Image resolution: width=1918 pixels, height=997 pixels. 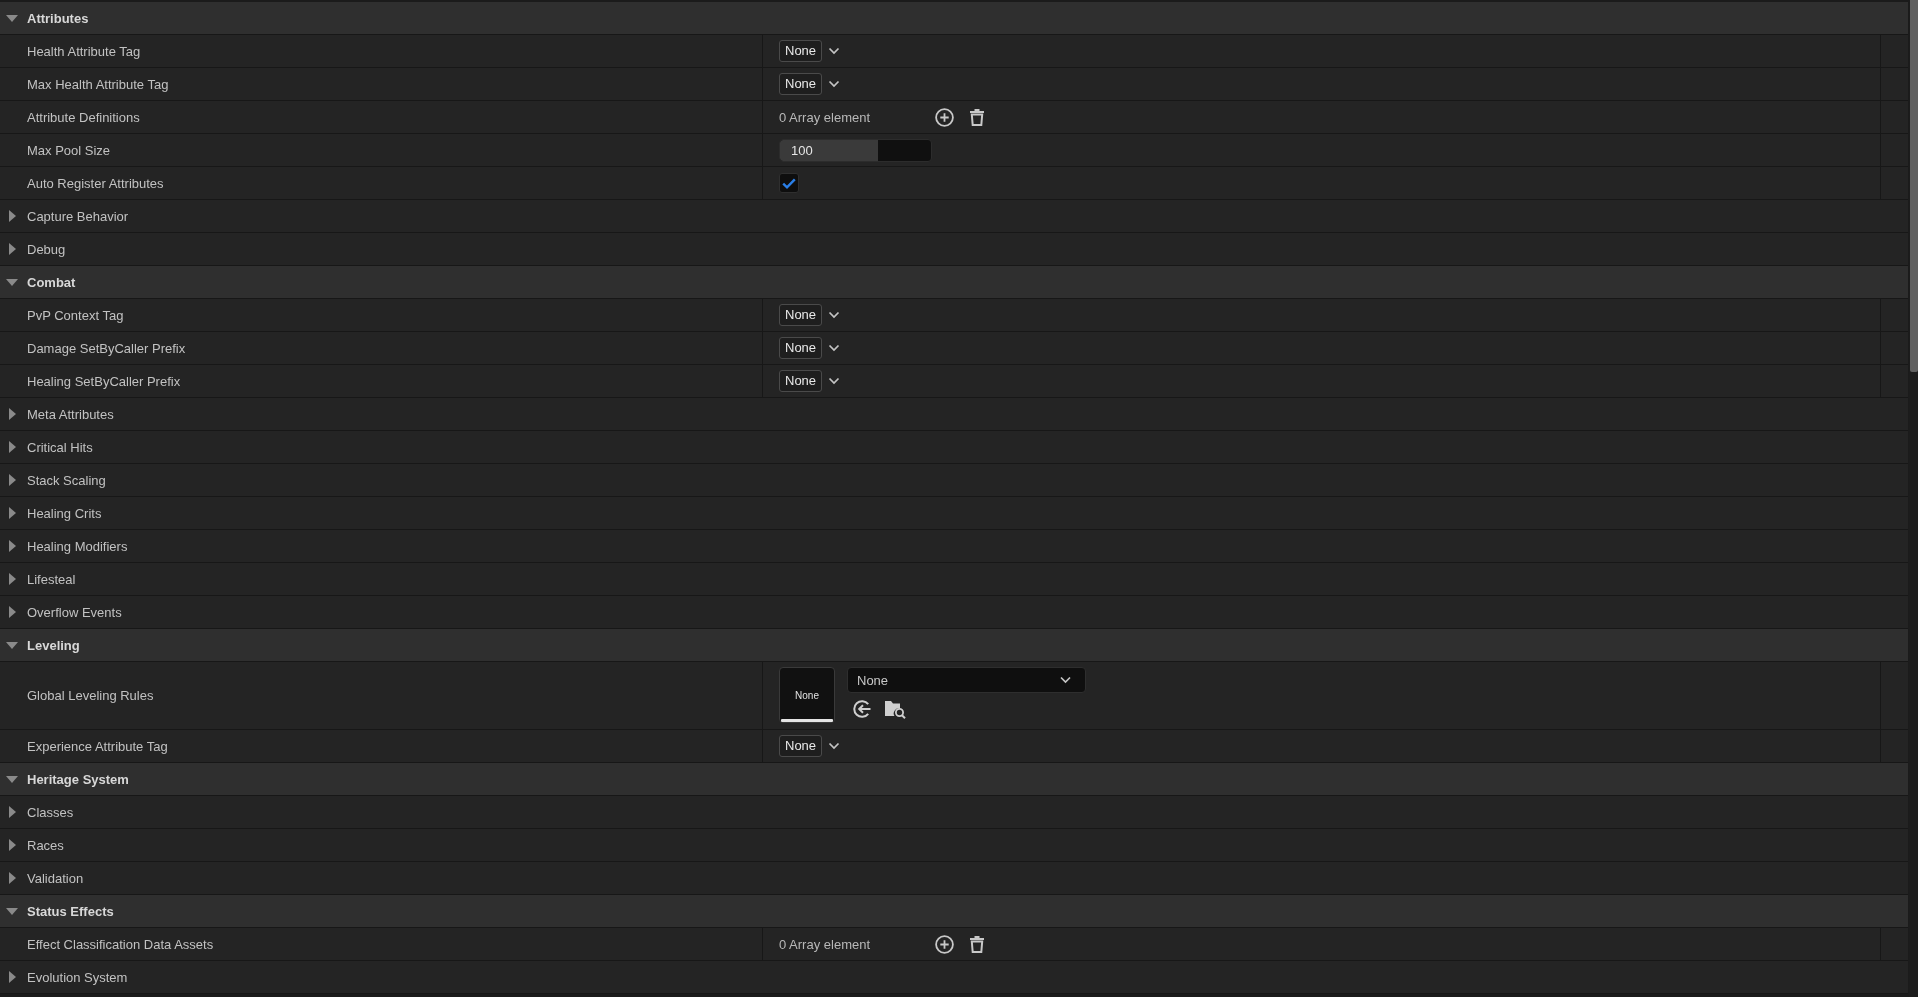 I want to click on group-label: Evolution System, so click(x=77, y=977).